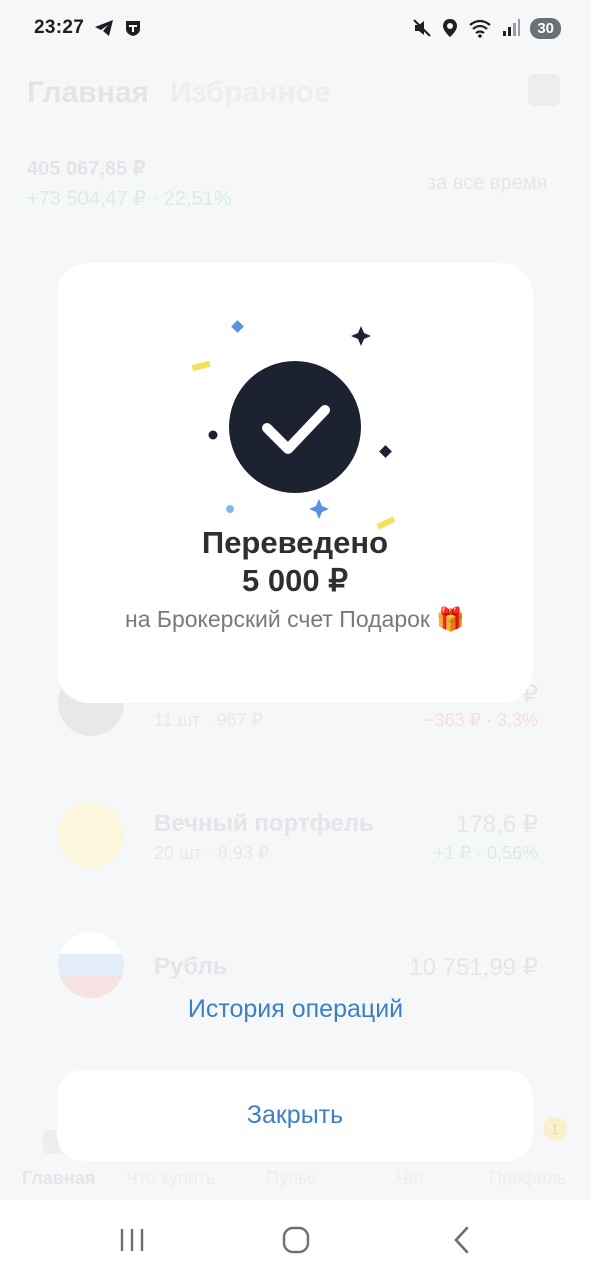  Describe the element at coordinates (250, 92) in the screenshot. I see `tab-favorites: Избранное` at that location.